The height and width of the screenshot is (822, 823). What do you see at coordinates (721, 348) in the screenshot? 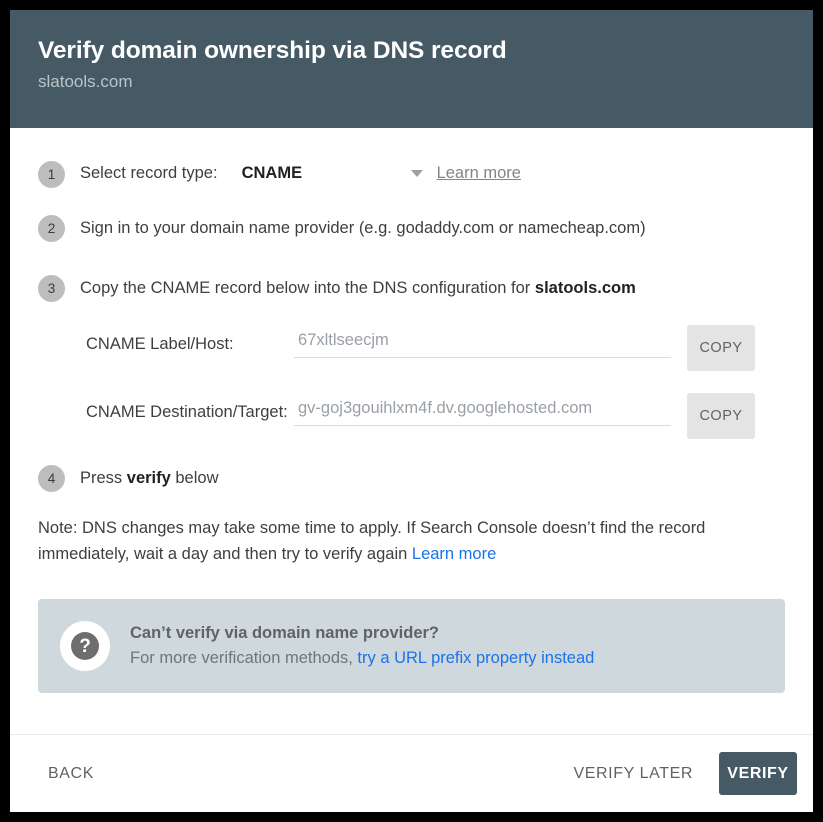
I see `copy-host-button: COPY` at bounding box center [721, 348].